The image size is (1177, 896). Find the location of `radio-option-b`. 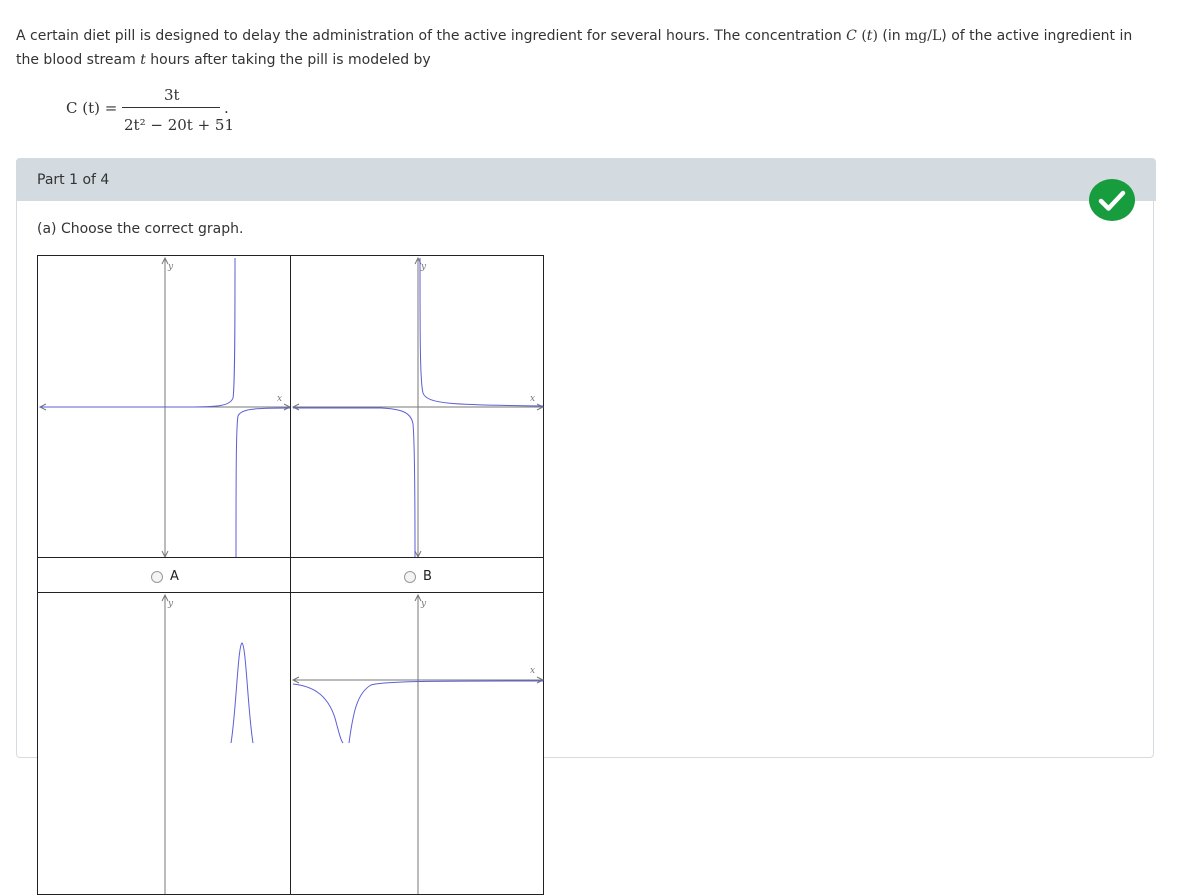

radio-option-b is located at coordinates (410, 577).